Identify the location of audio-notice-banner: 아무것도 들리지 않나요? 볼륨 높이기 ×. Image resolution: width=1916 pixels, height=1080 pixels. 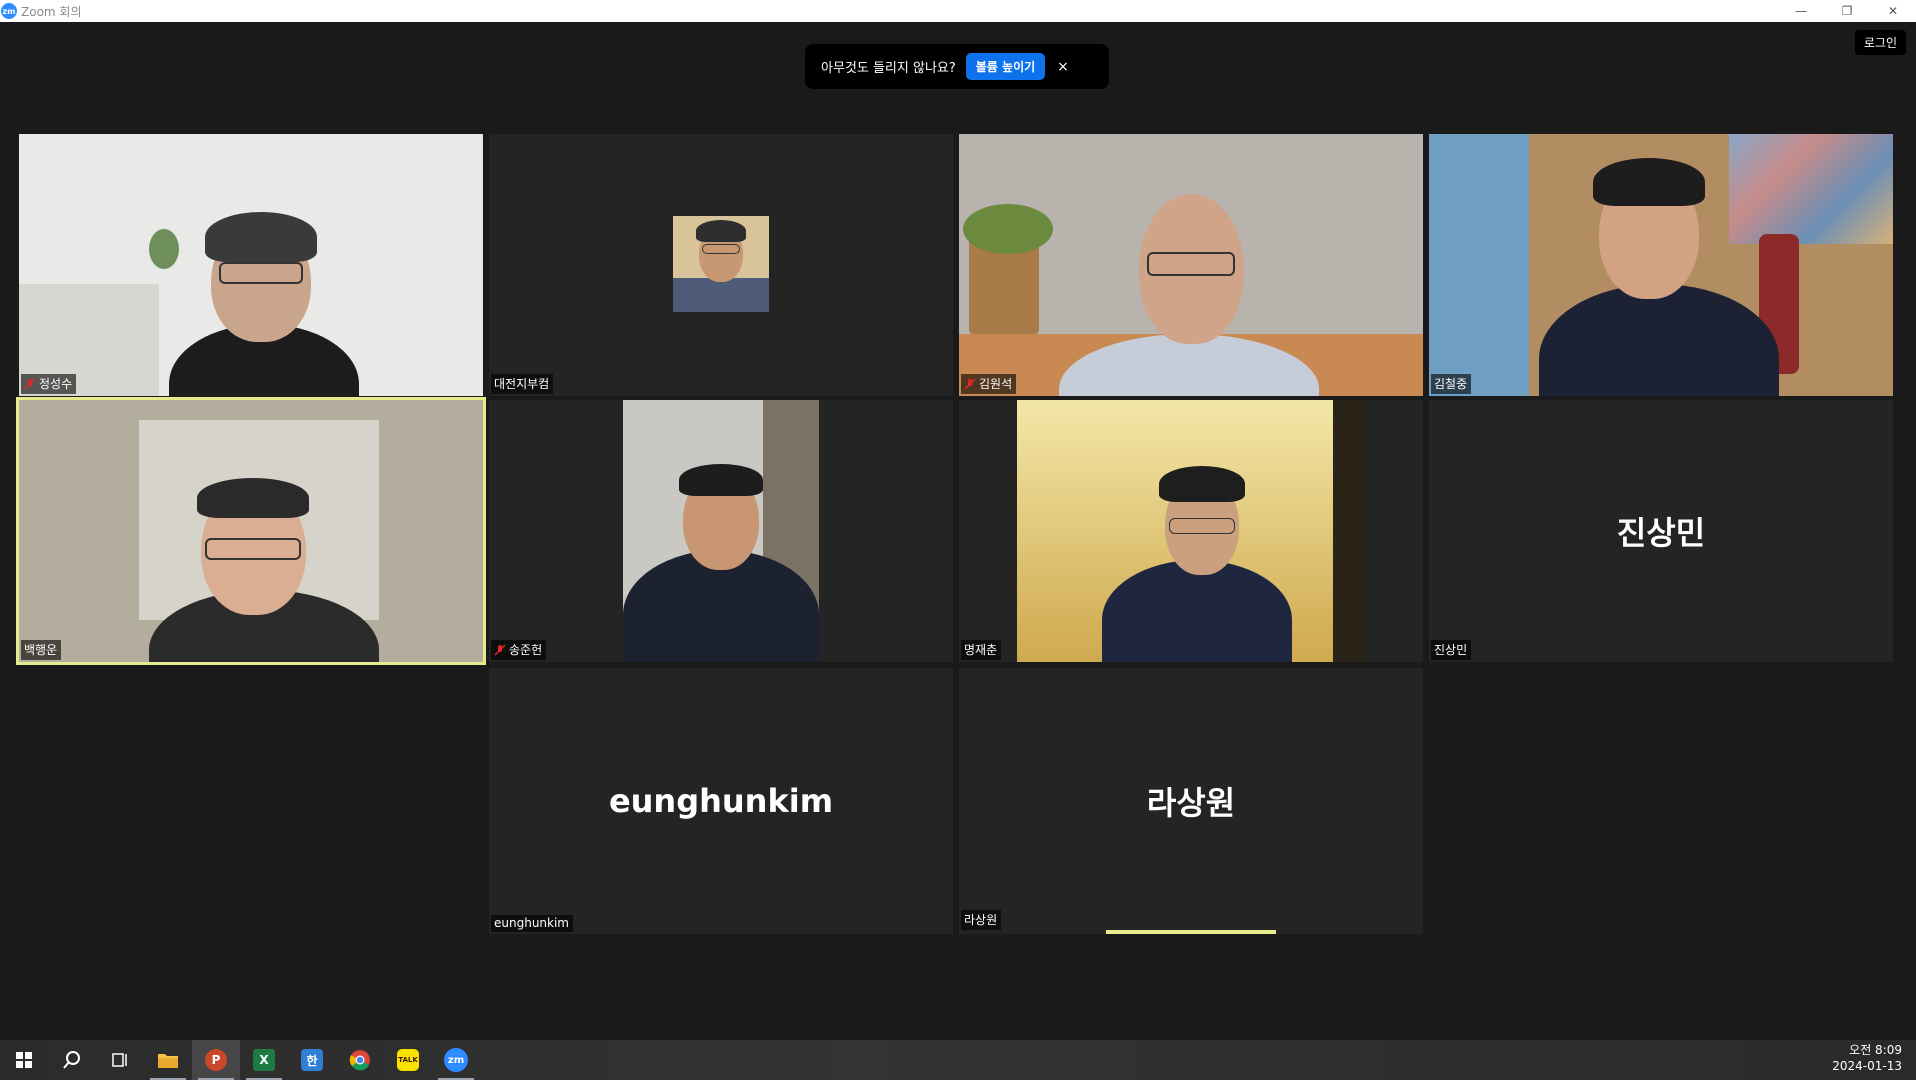
(957, 66).